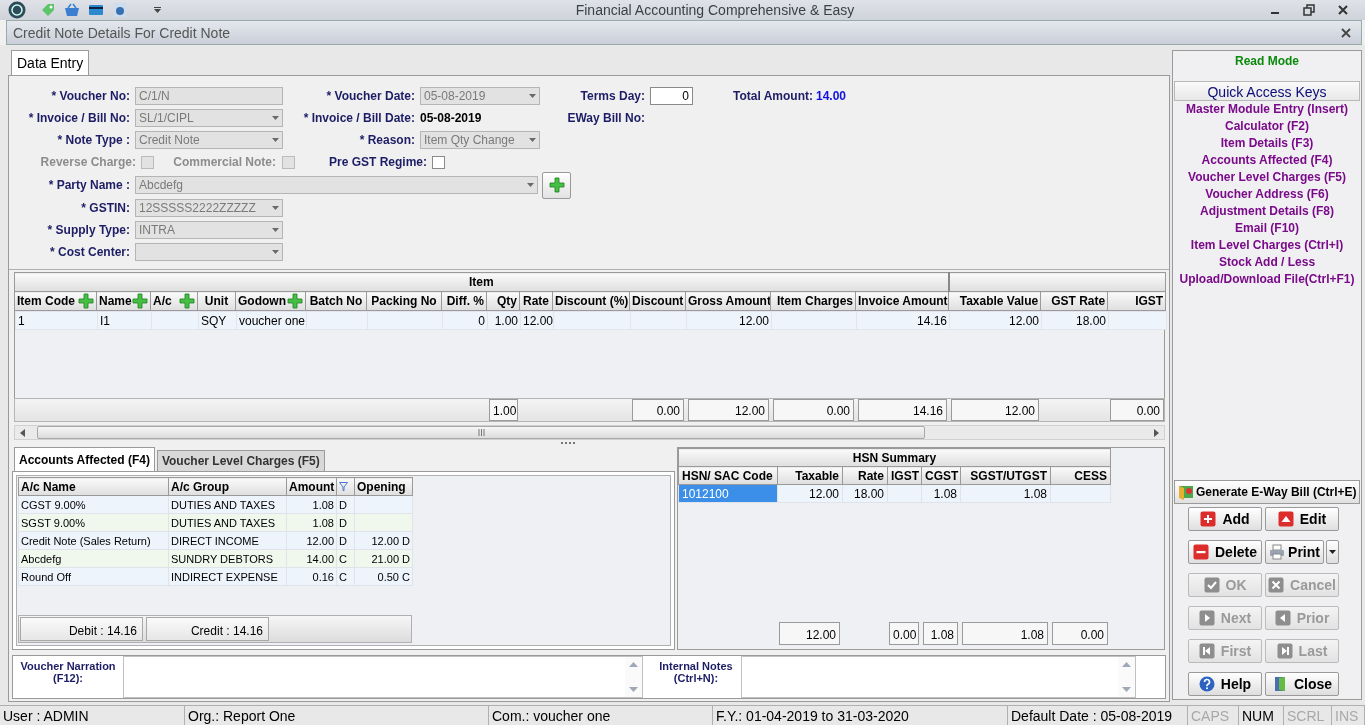  What do you see at coordinates (894, 457) in the screenshot?
I see `table-title: HSN Summary` at bounding box center [894, 457].